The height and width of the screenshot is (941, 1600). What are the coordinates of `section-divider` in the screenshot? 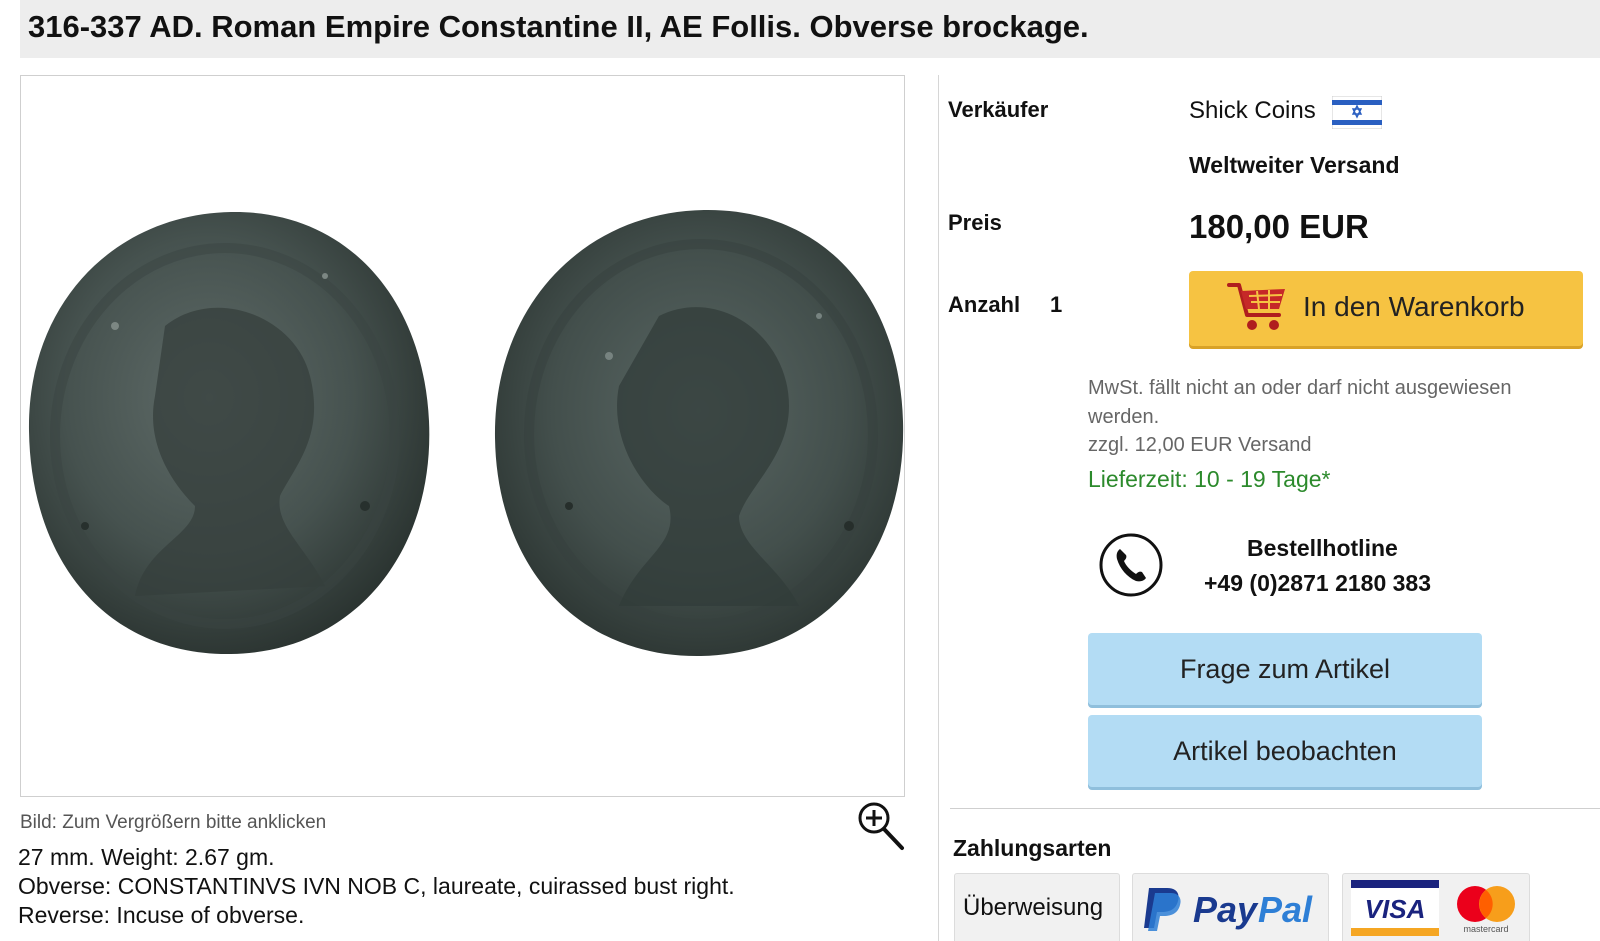 It's located at (1275, 808).